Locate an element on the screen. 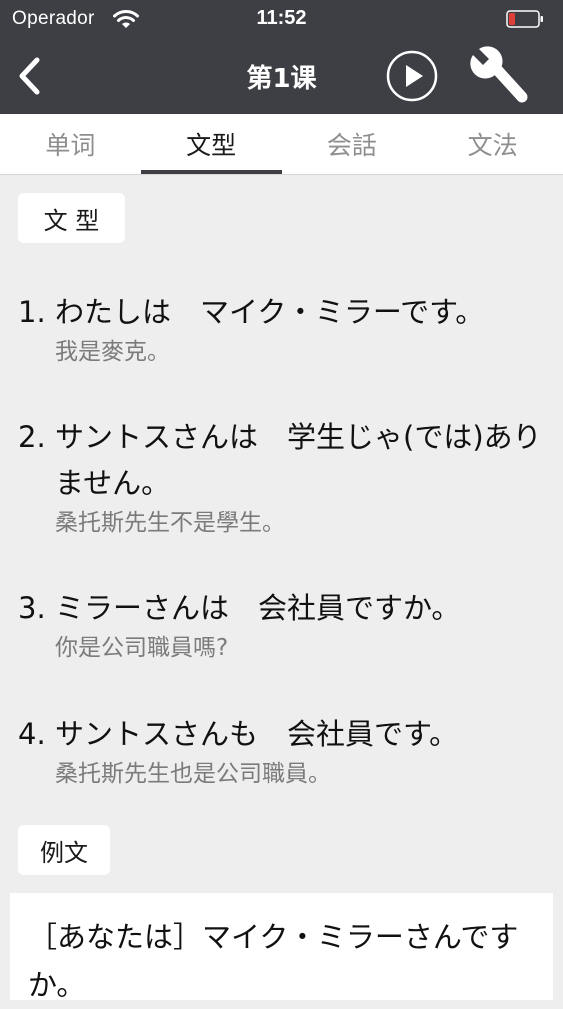 The height and width of the screenshot is (1009, 563). settings-button is located at coordinates (499, 75).